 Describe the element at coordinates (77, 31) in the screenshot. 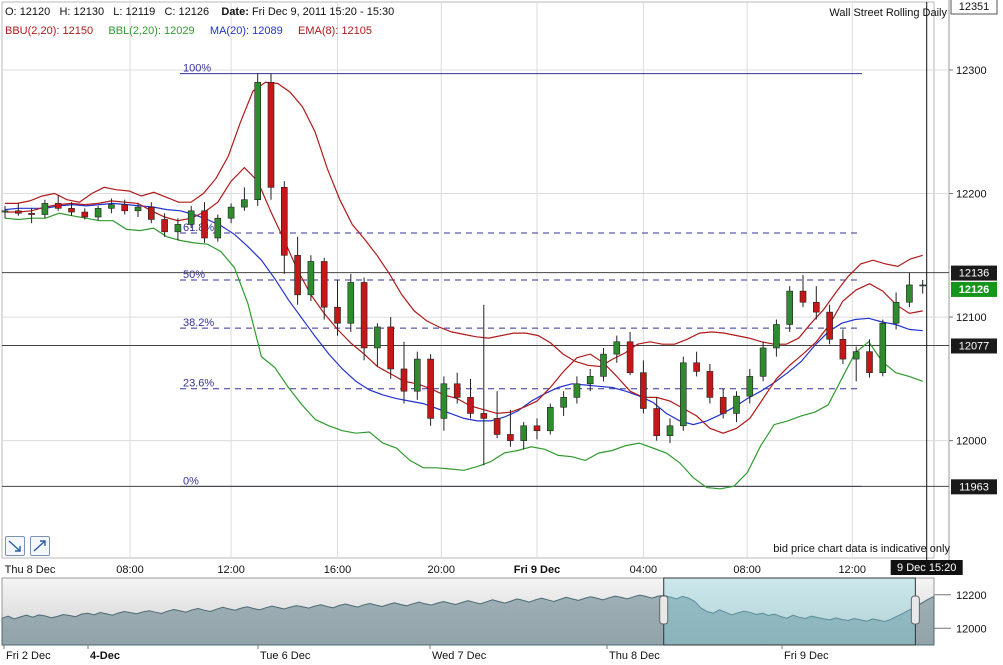

I see `bbu-value: 12150` at that location.